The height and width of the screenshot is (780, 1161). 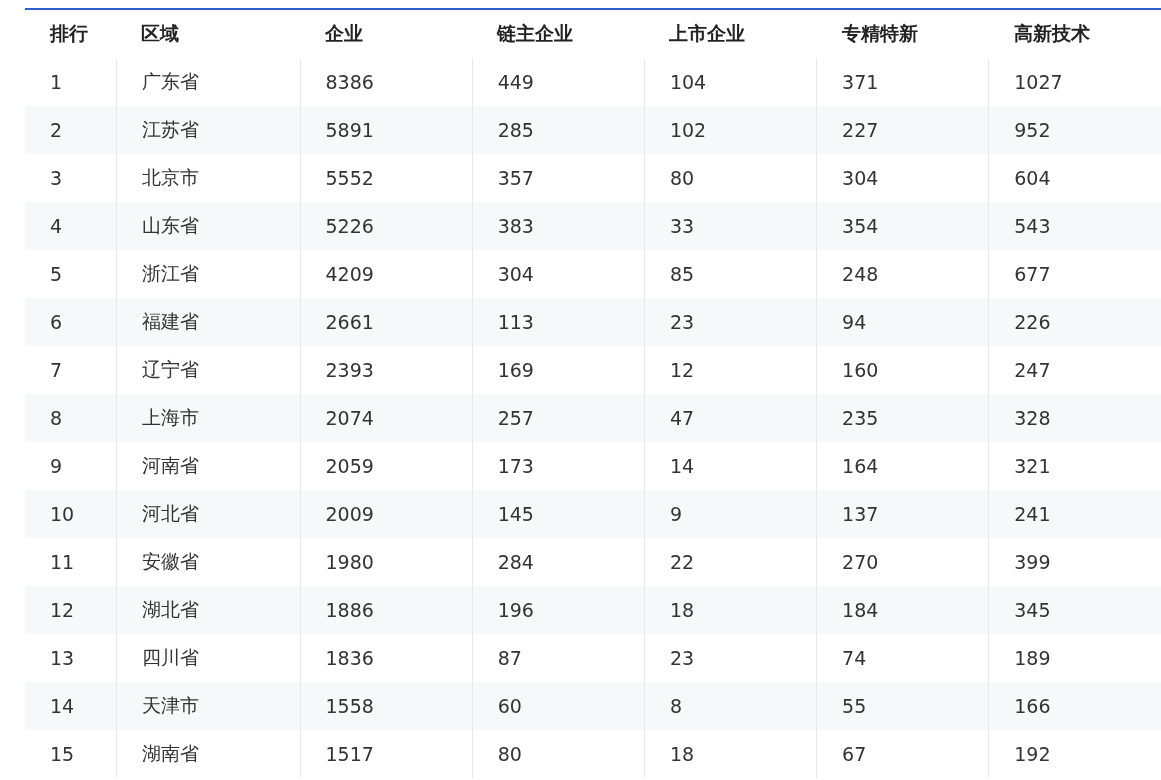 I want to click on column-header: 高新技术, so click(x=1074, y=33).